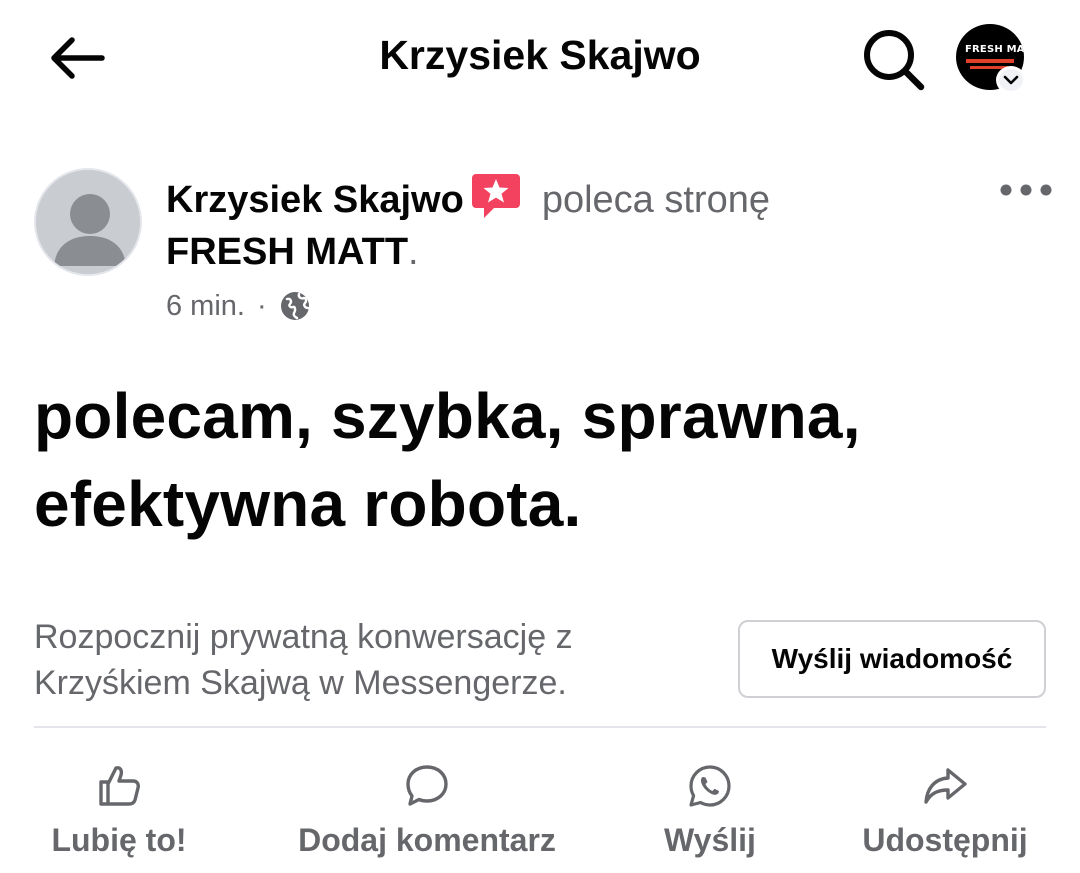  Describe the element at coordinates (710, 812) in the screenshot. I see `whatsapp-send-button: Wyślij` at that location.